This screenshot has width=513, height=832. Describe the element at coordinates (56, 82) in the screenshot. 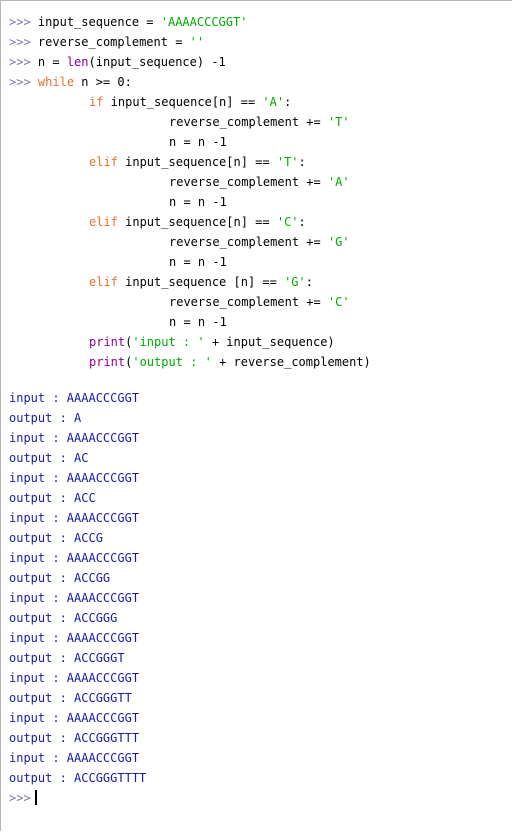

I see `keyword: while` at that location.